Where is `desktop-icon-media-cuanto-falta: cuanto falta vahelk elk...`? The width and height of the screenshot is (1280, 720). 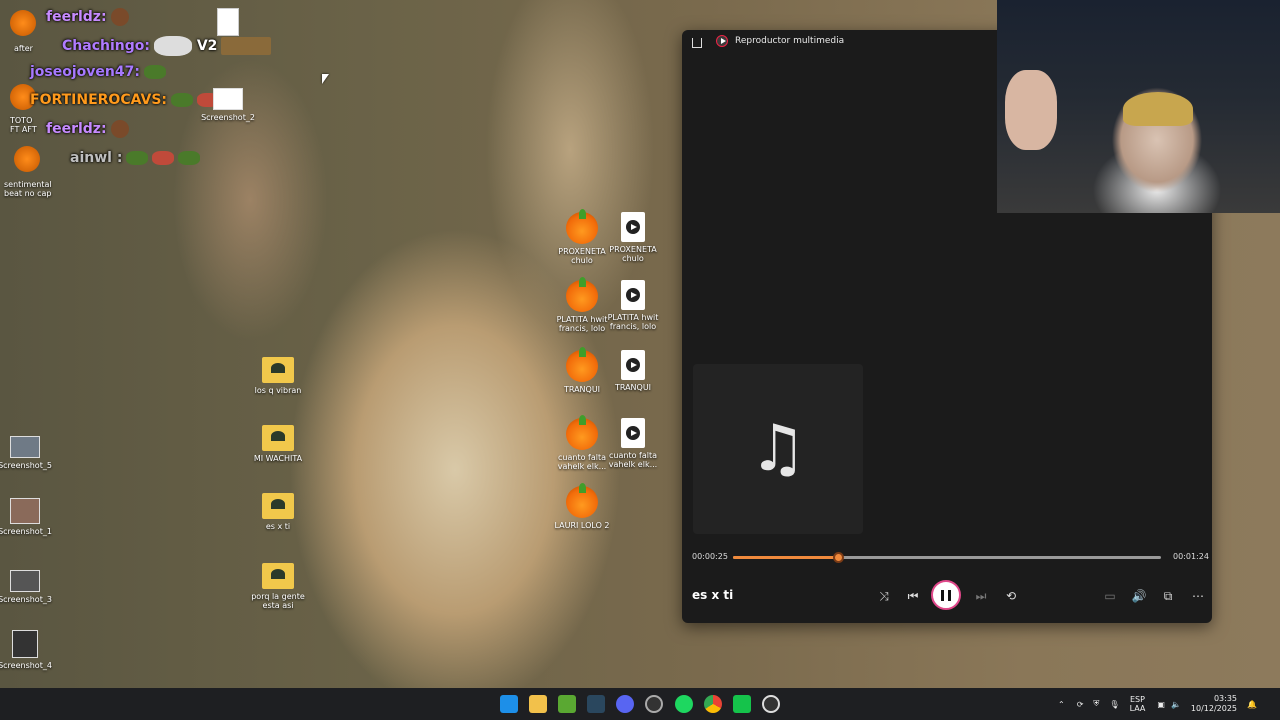
desktop-icon-media-cuanto-falta: cuanto falta vahelk elk... is located at coordinates (633, 443).